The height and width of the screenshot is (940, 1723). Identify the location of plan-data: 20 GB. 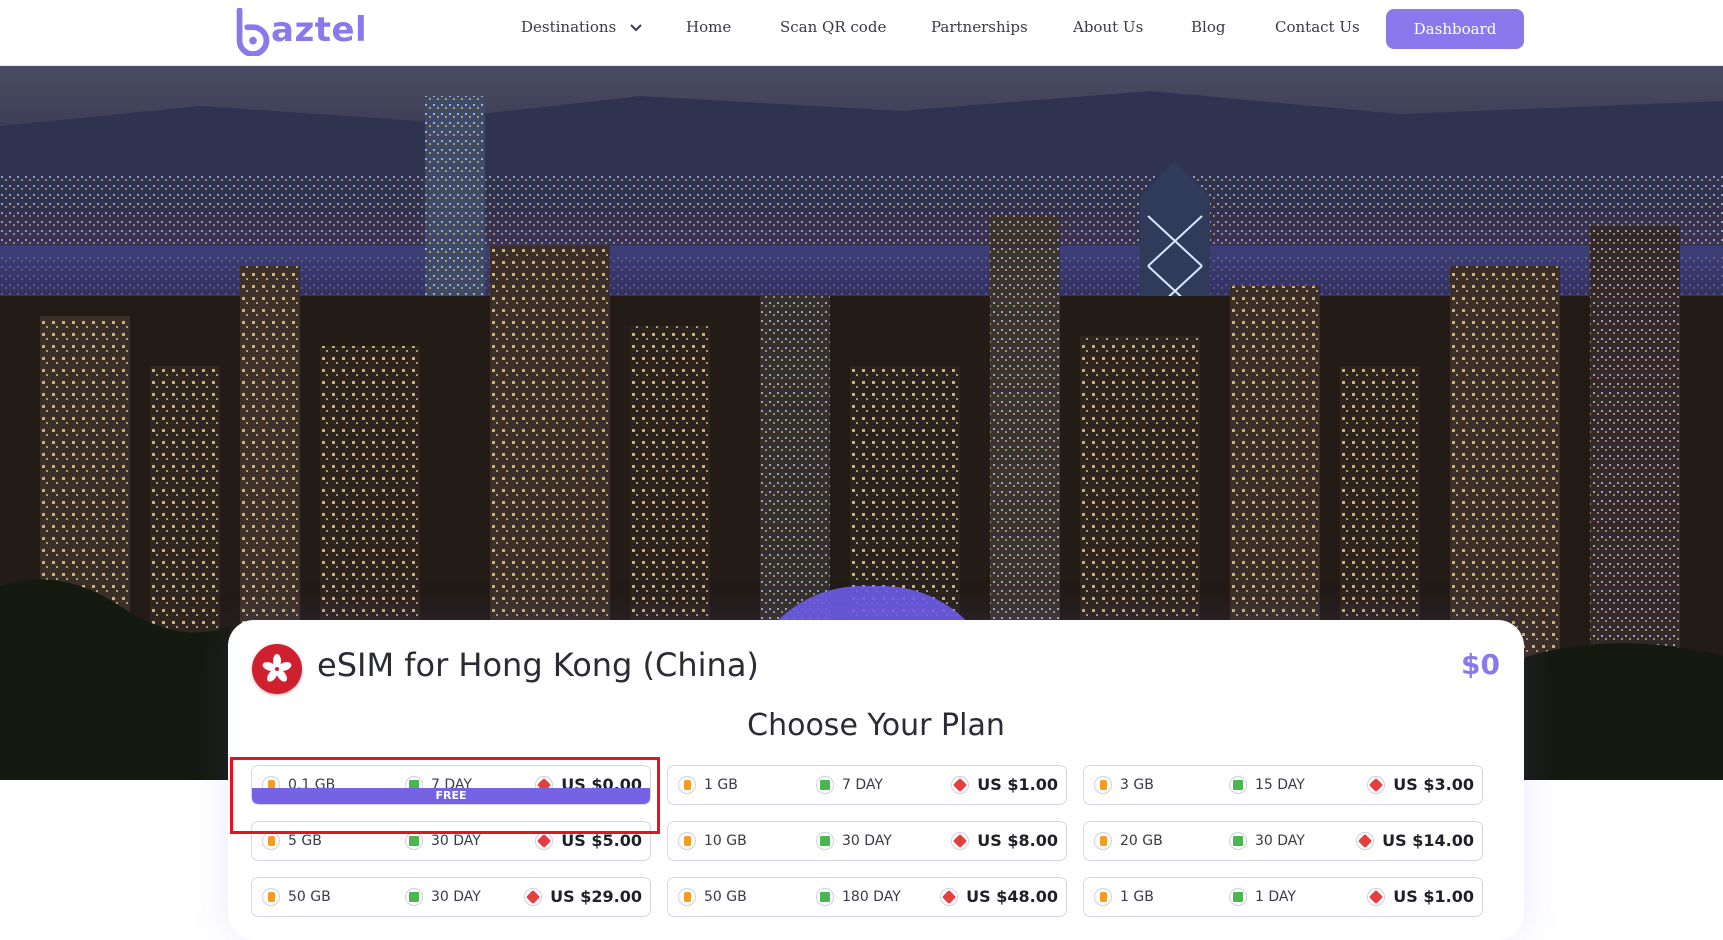
(1128, 841).